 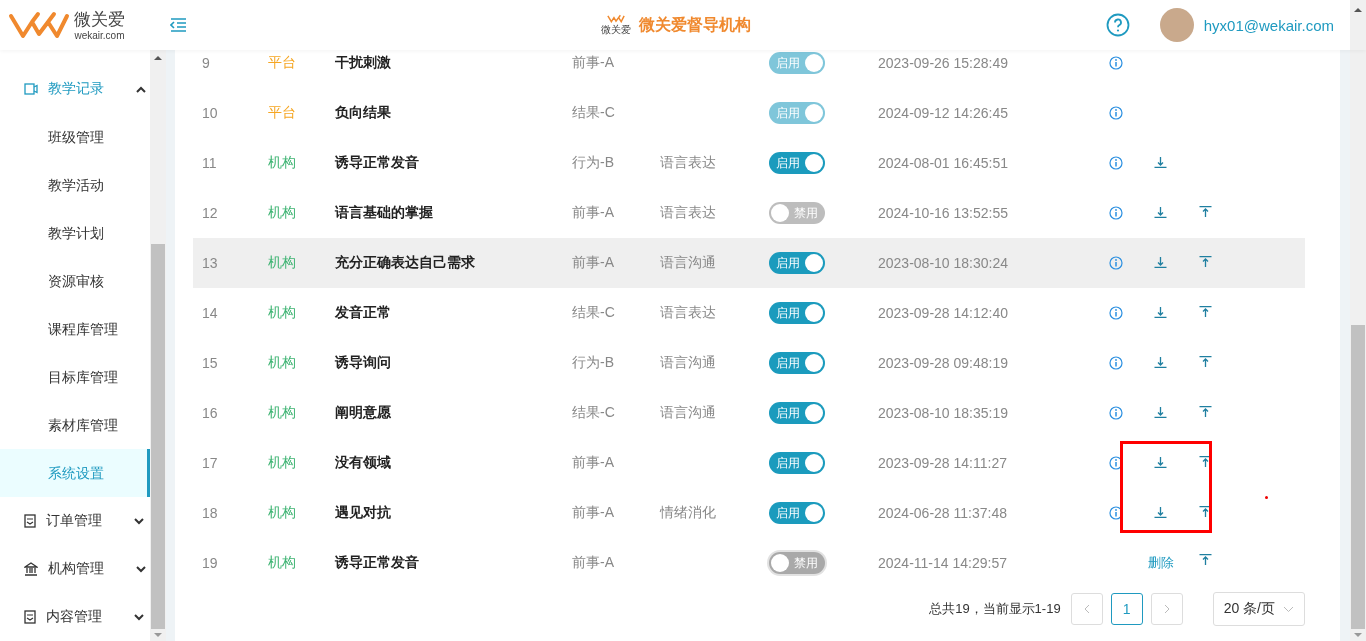 I want to click on sidebar-subitem: 课程库管理, so click(x=75, y=329).